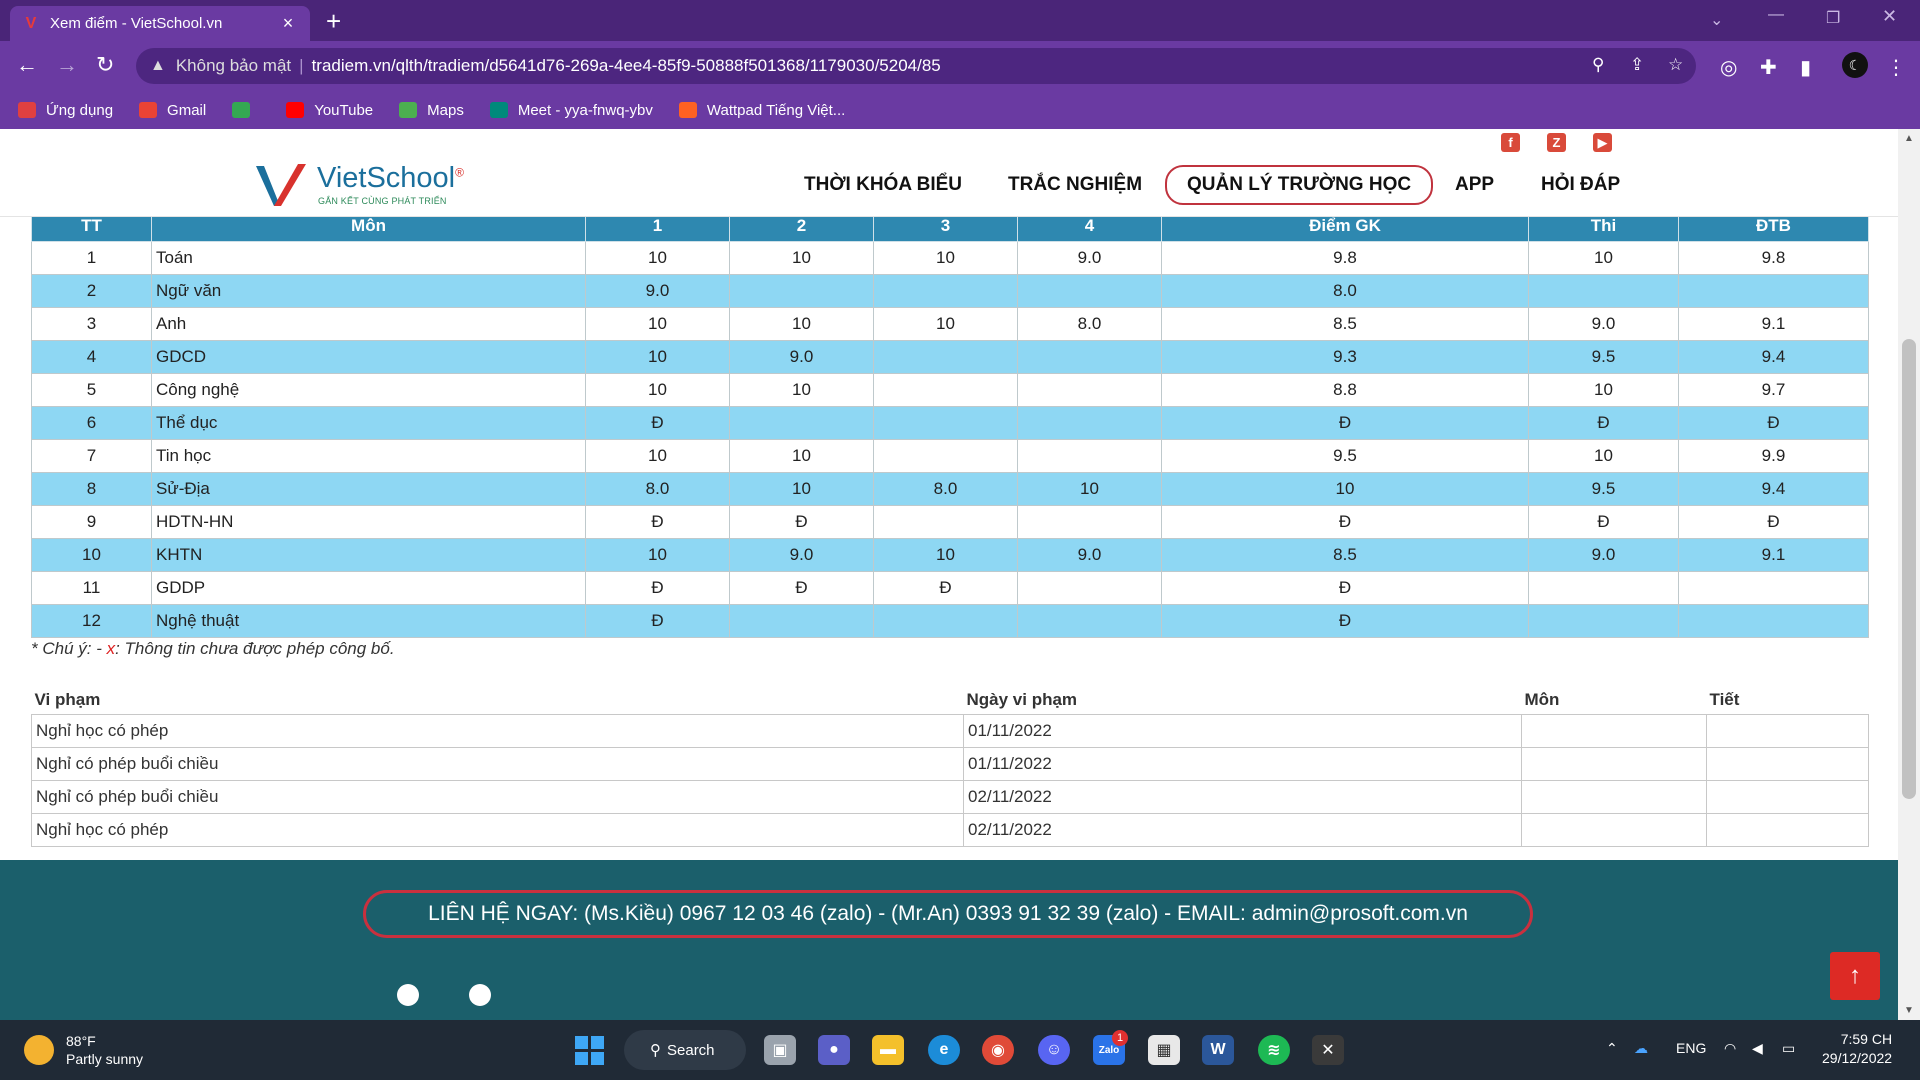 The width and height of the screenshot is (1920, 1080). Describe the element at coordinates (883, 185) in the screenshot. I see `menu-thoi-khoa-bieu: THỜI KHÓA BIỂU` at that location.